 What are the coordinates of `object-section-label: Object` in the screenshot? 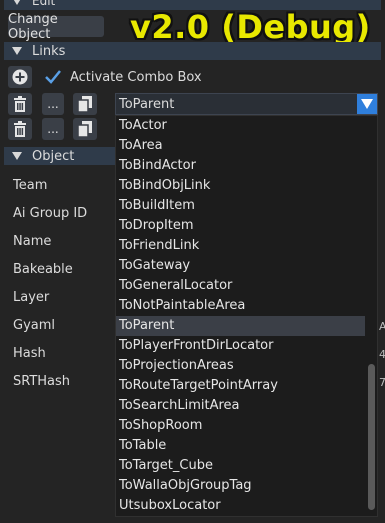 It's located at (53, 156).